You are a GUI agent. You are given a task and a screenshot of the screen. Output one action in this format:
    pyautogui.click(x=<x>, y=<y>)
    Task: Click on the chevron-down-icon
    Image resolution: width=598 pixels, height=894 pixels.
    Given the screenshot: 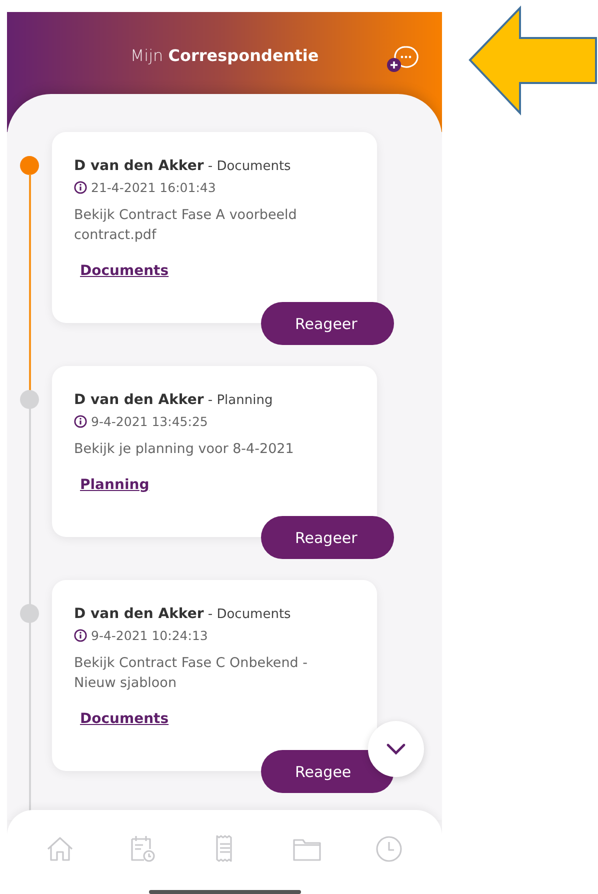 What is the action you would take?
    pyautogui.click(x=396, y=749)
    